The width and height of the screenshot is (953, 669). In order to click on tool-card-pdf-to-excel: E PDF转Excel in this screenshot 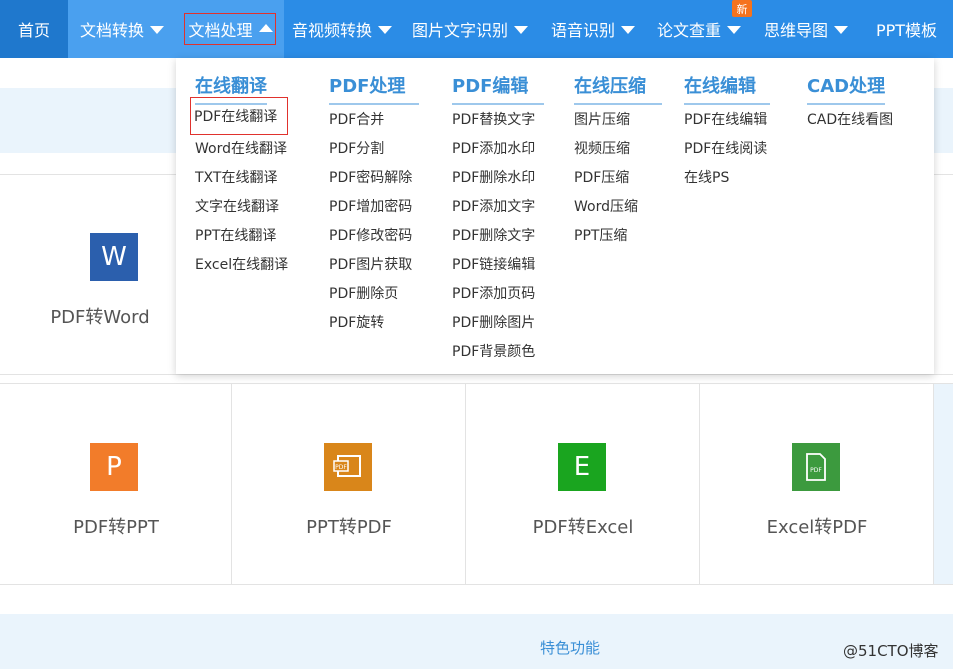, I will do `click(583, 484)`.